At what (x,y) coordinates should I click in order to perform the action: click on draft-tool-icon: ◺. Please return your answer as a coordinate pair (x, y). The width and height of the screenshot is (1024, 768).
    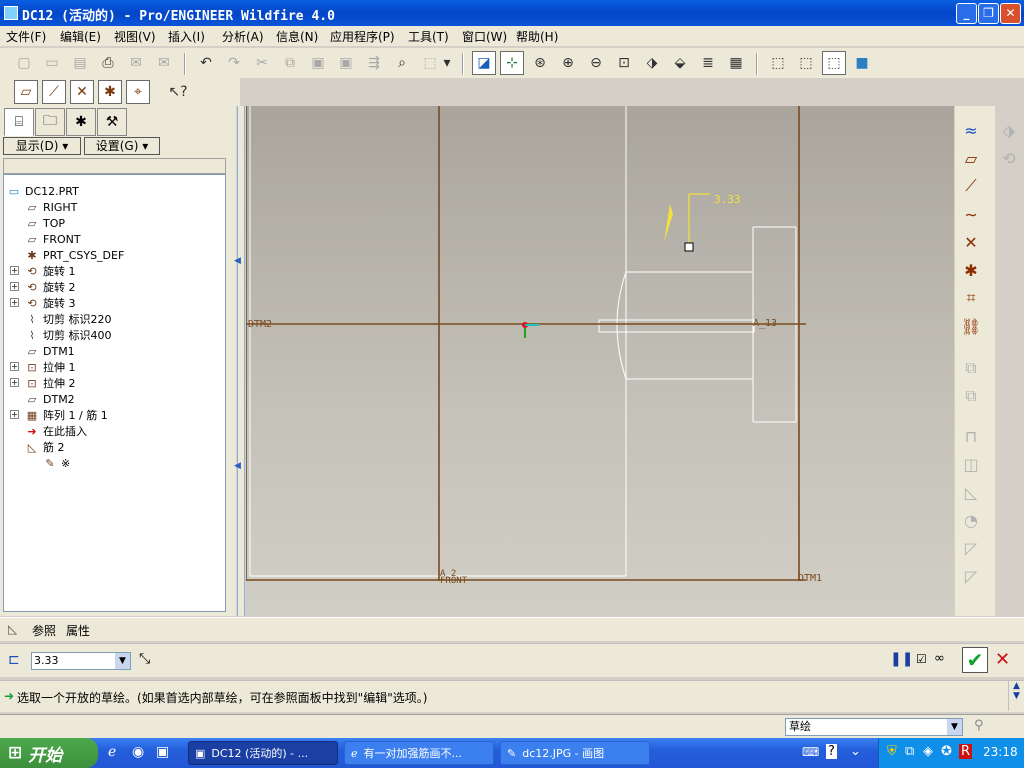
    Looking at the image, I should click on (971, 492).